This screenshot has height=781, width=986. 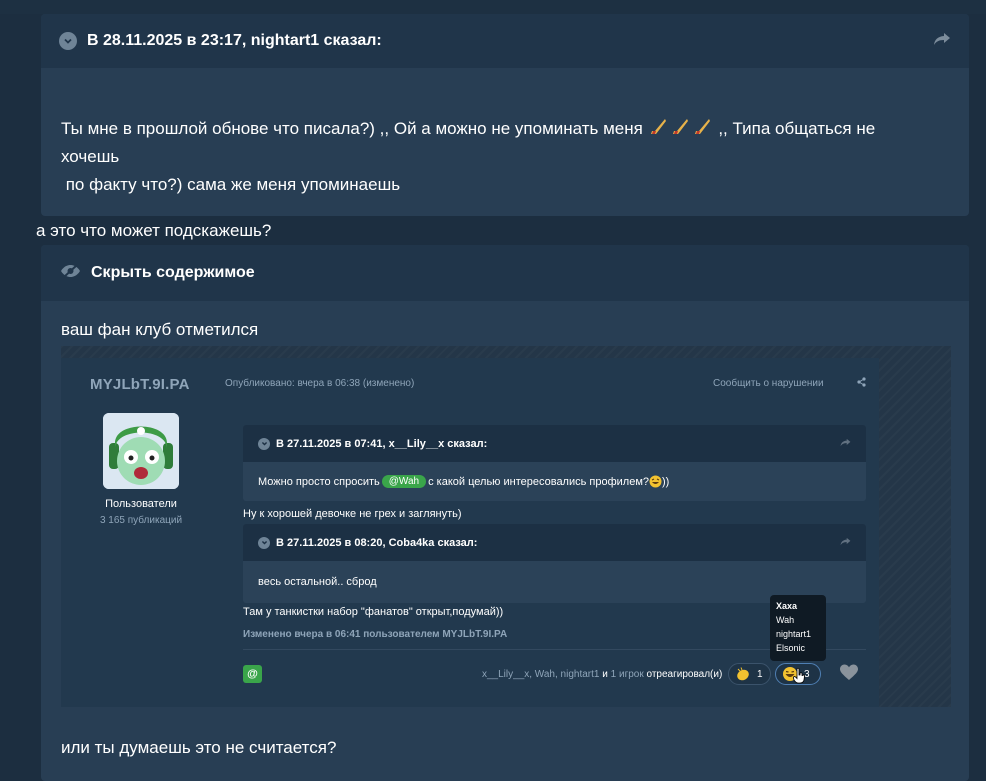 I want to click on share-icon, so click(x=861, y=383).